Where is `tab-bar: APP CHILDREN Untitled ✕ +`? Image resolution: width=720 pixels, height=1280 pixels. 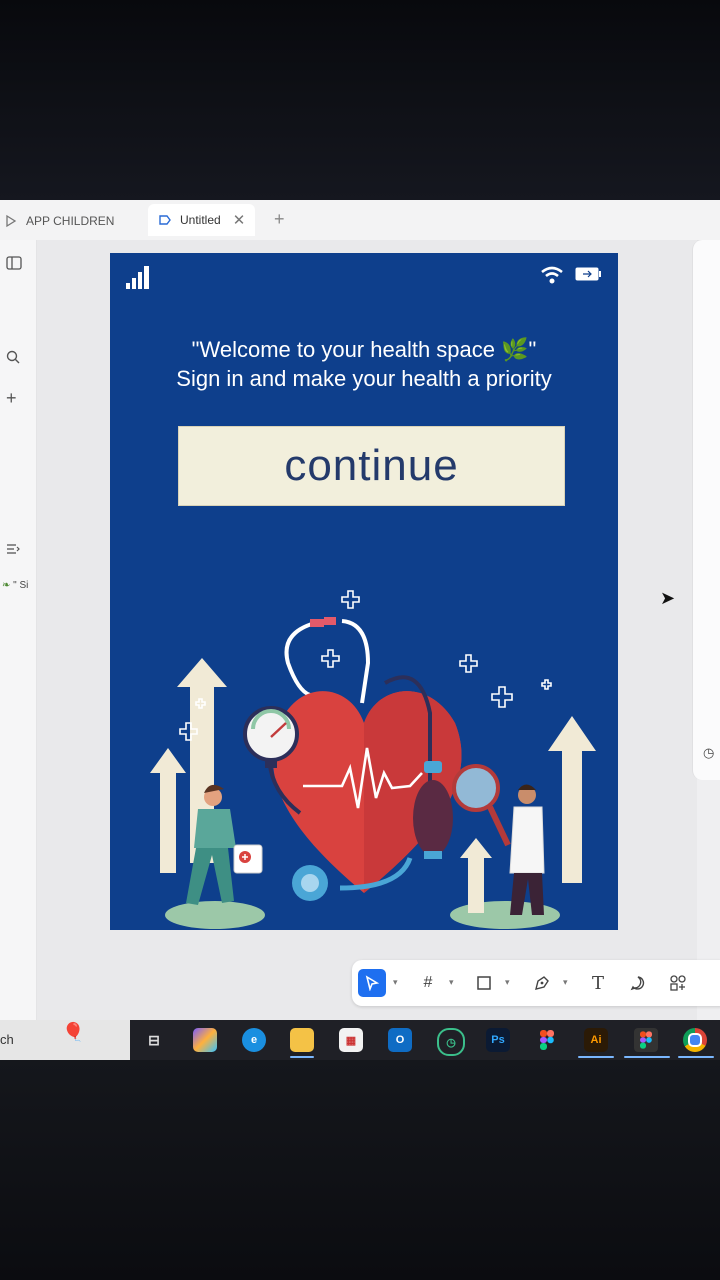
tab-bar: APP CHILDREN Untitled ✕ + is located at coordinates (360, 220).